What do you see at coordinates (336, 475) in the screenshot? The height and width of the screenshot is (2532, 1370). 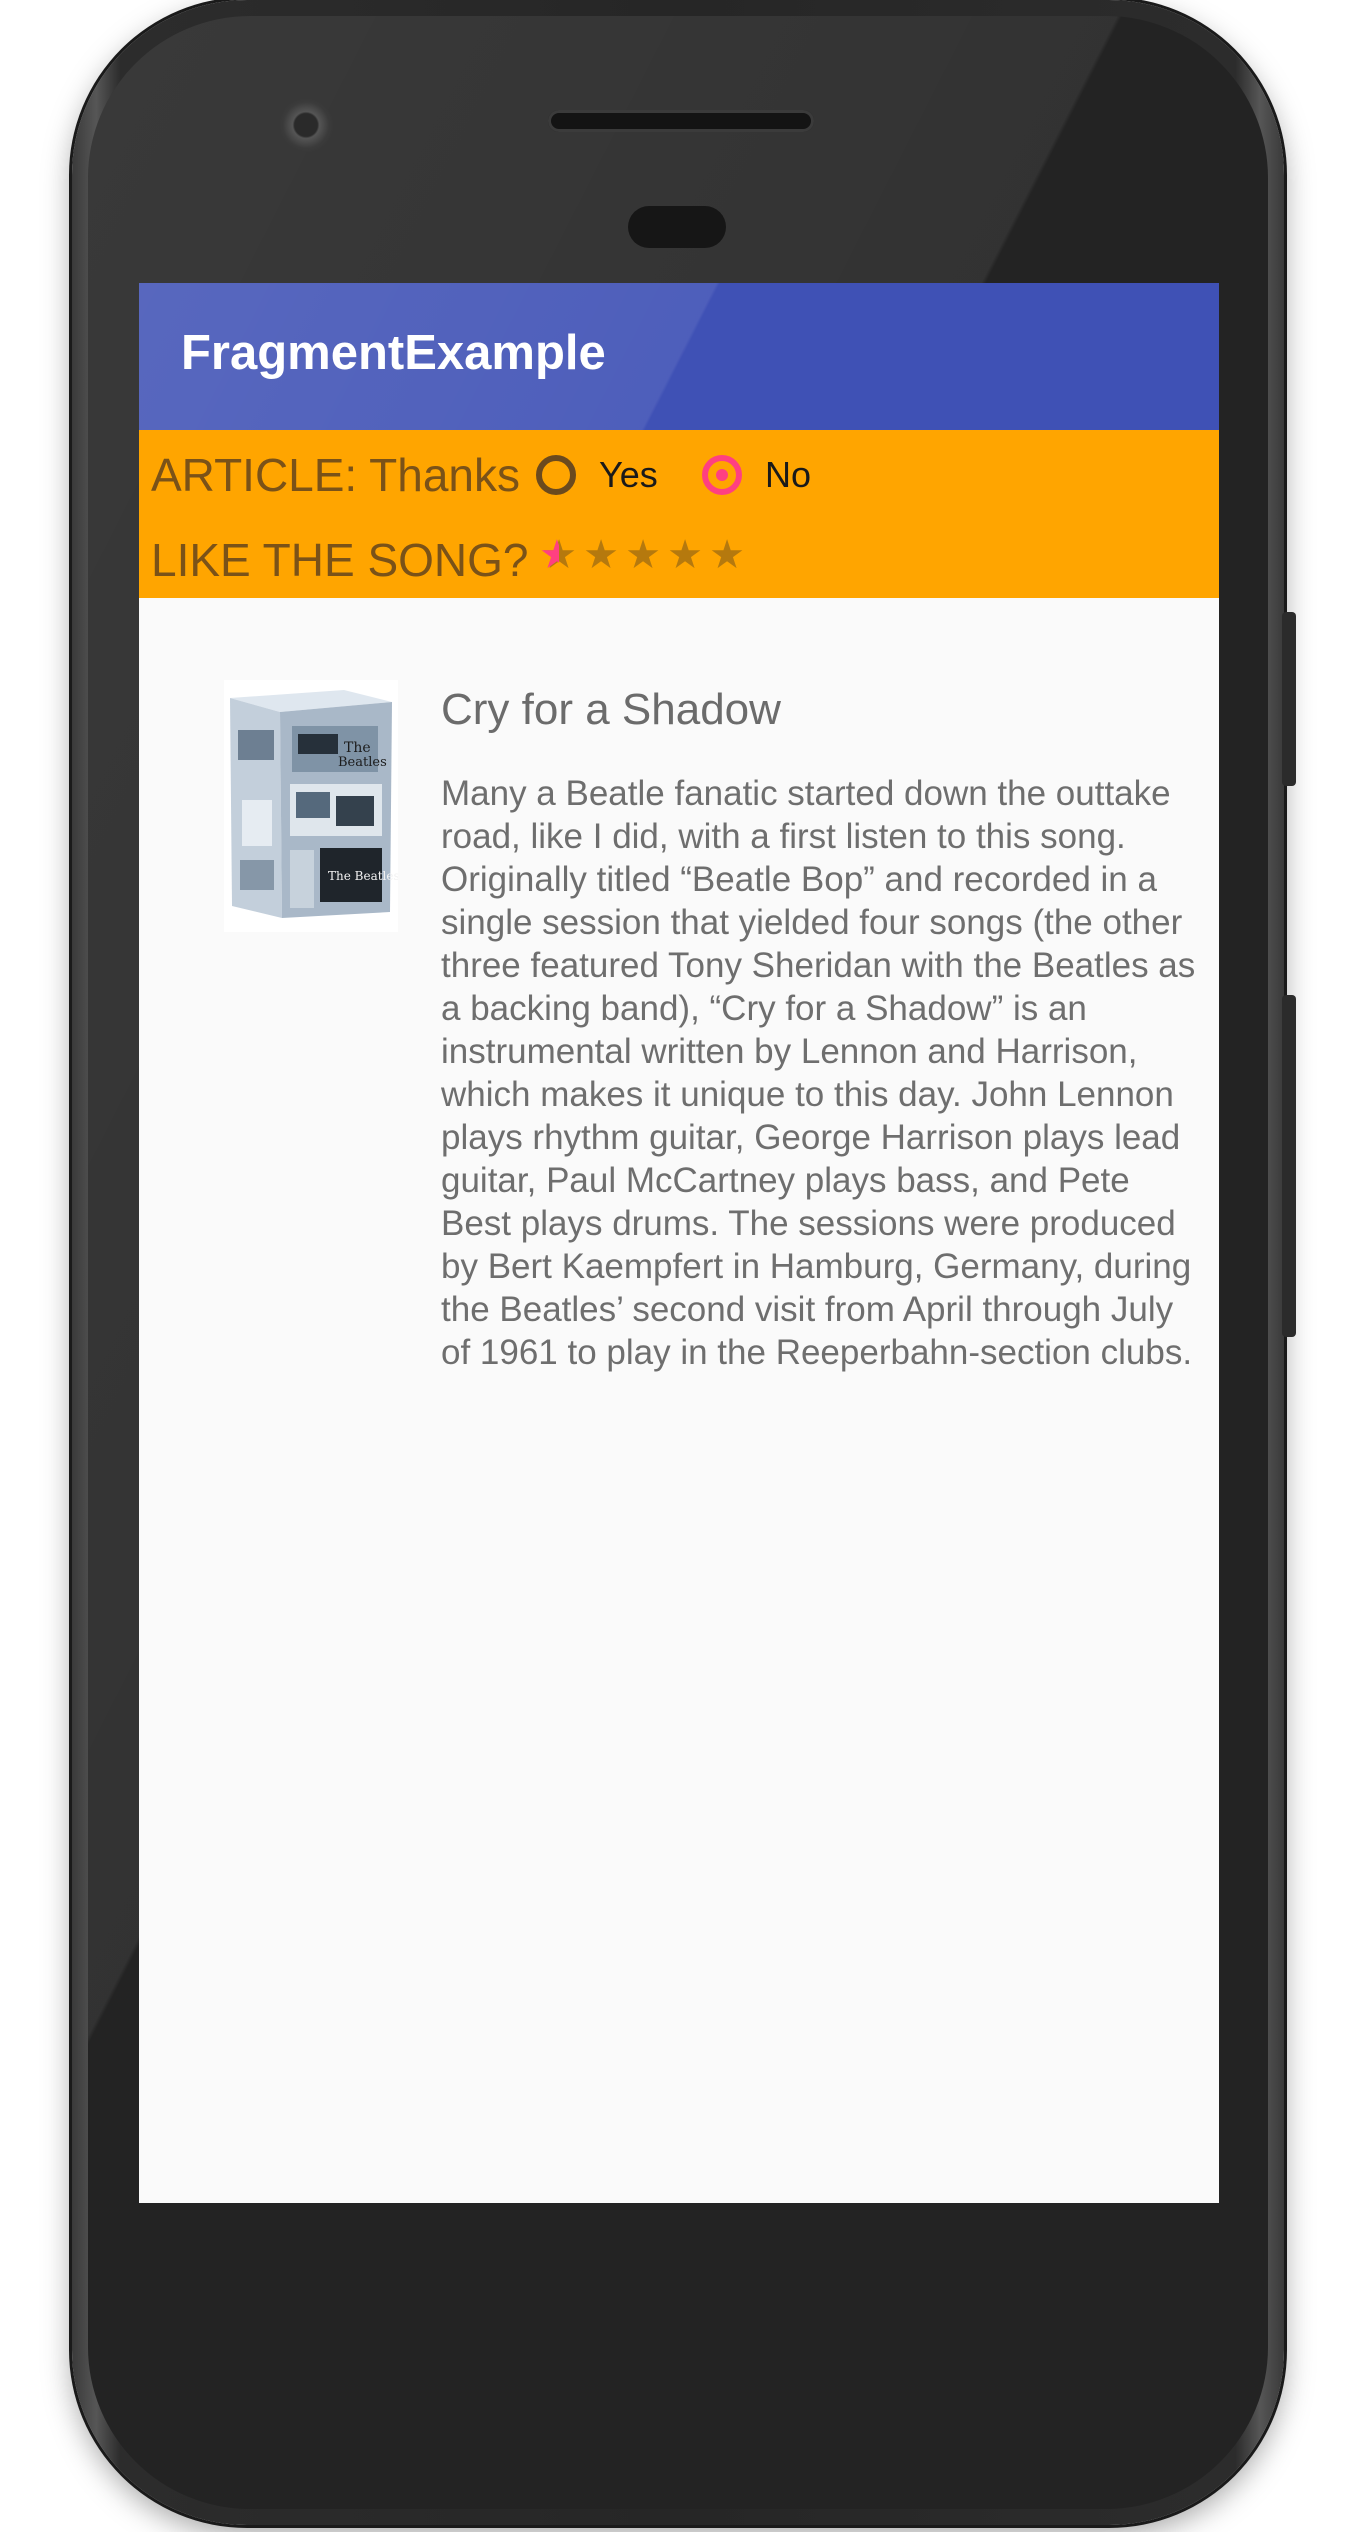 I see `article-label: ARTICLE: Thanks` at bounding box center [336, 475].